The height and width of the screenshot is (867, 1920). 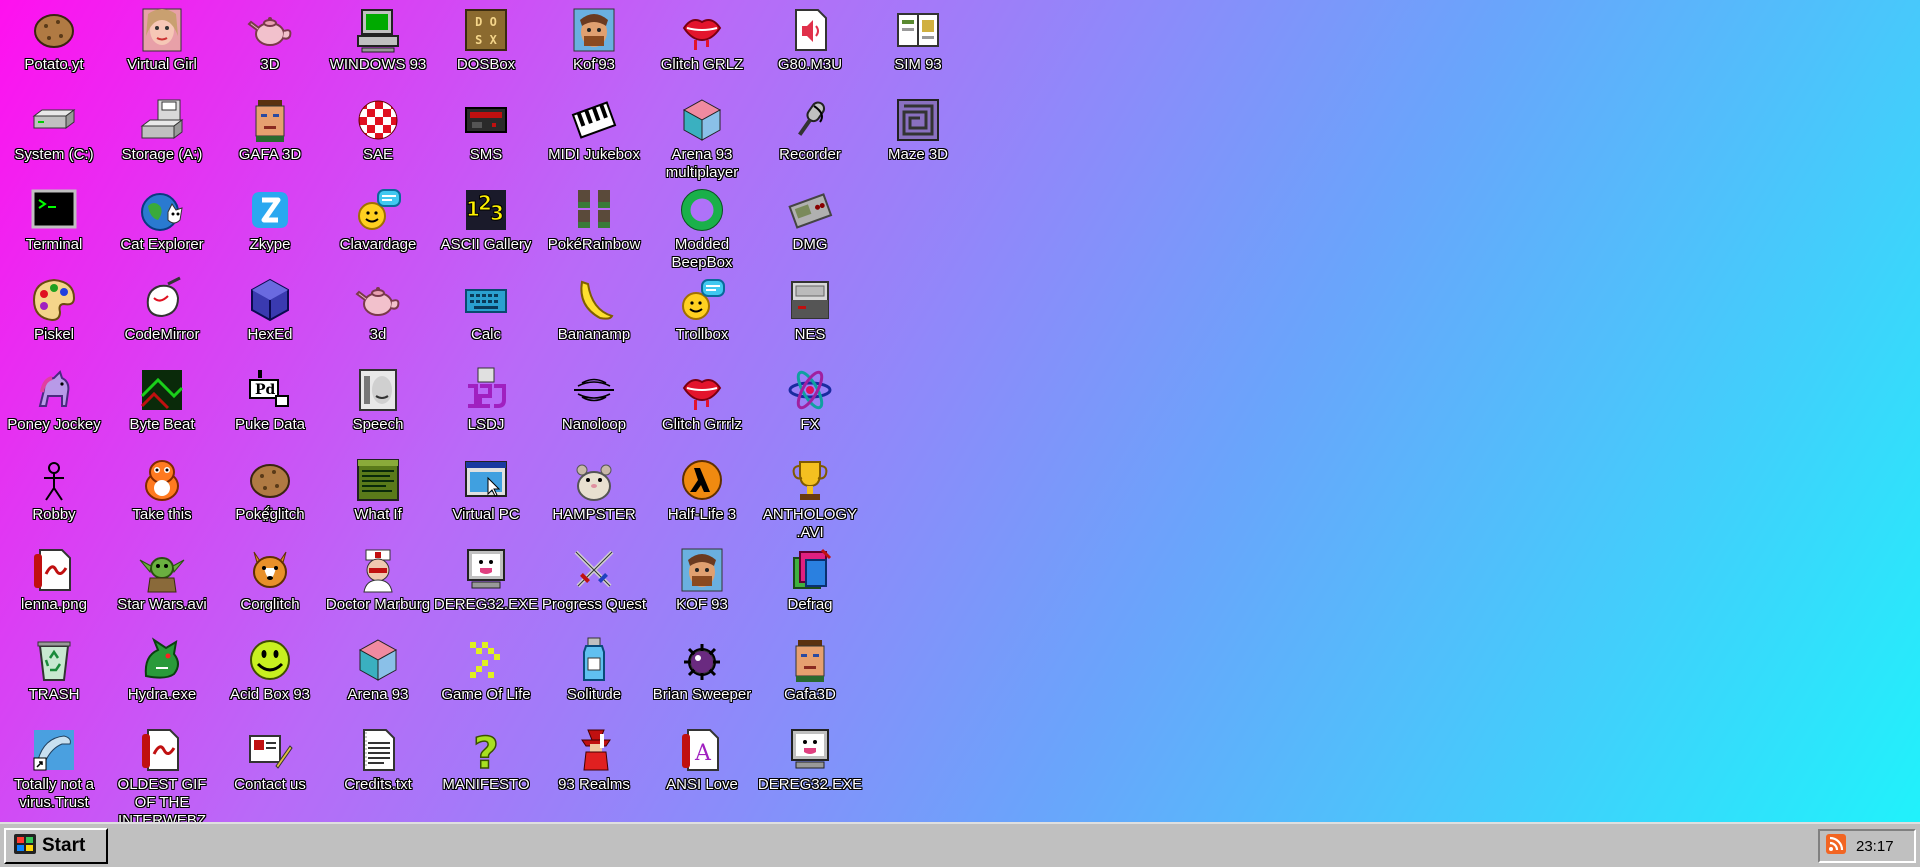 I want to click on desktop-icon-label: DEREG32.EXE, so click(x=486, y=604).